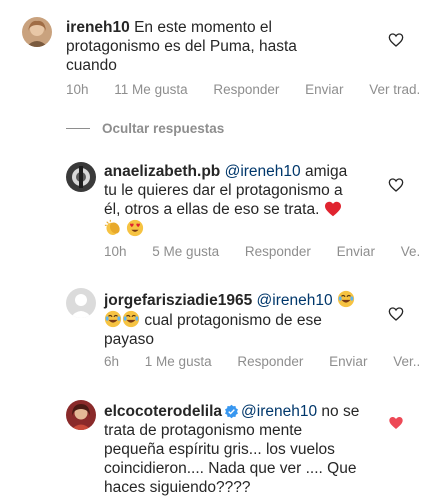  I want to click on comment-body-line: no se, so click(340, 411).